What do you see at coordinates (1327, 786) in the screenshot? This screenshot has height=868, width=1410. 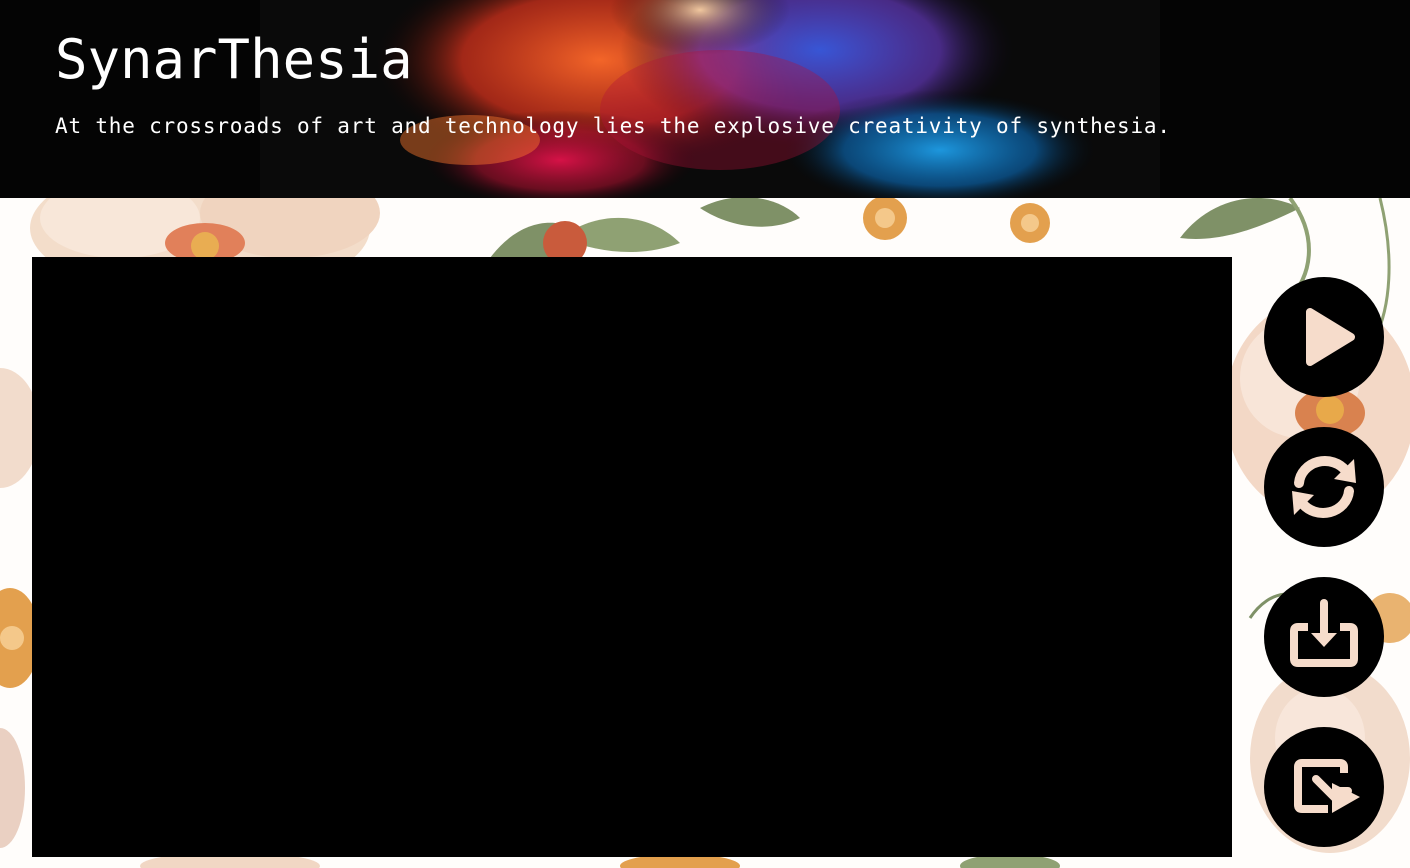 I see `share-icon` at bounding box center [1327, 786].